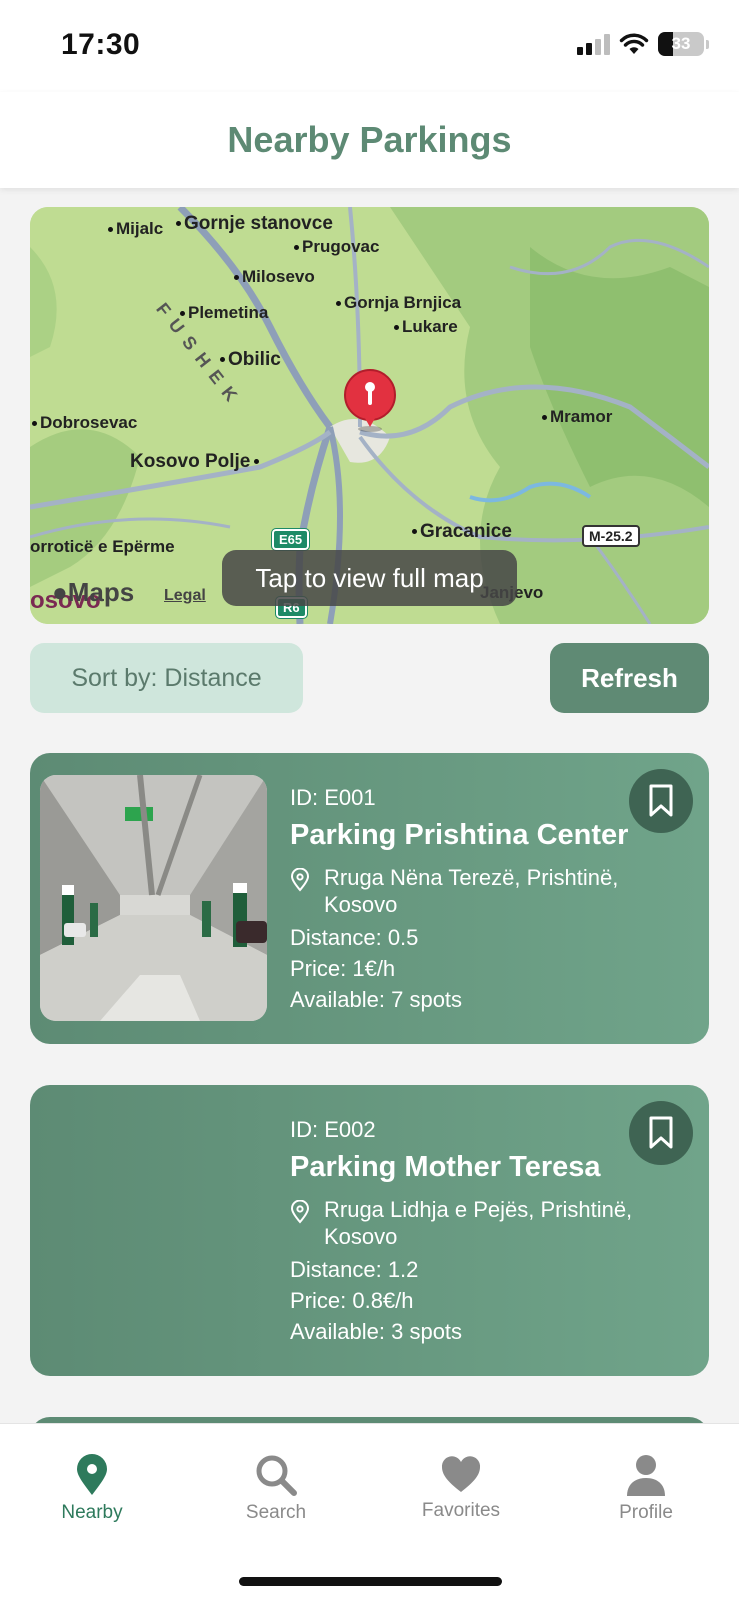 The height and width of the screenshot is (1600, 739). What do you see at coordinates (60, 592) in the screenshot?
I see `apple-logo-icon: ●` at bounding box center [60, 592].